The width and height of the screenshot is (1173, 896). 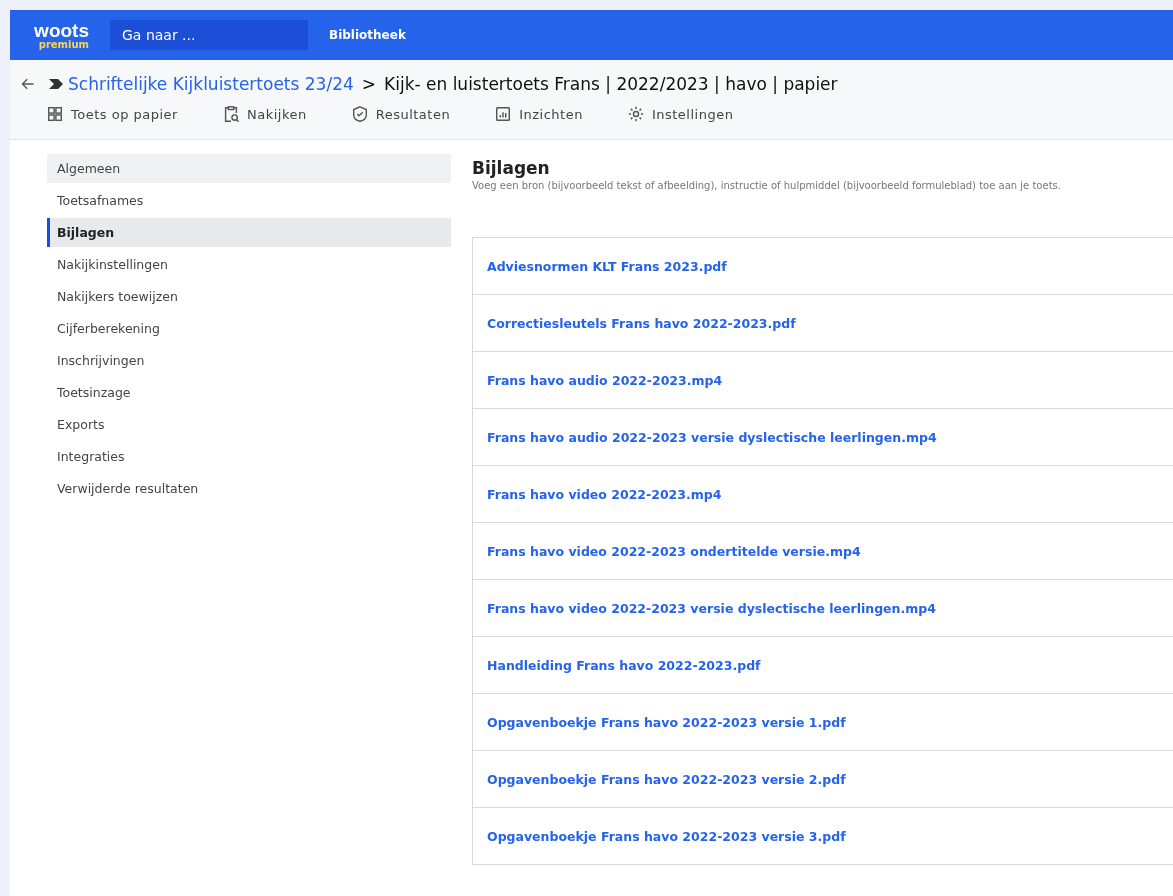 I want to click on sidebar-item: Bijlagen, so click(x=249, y=232).